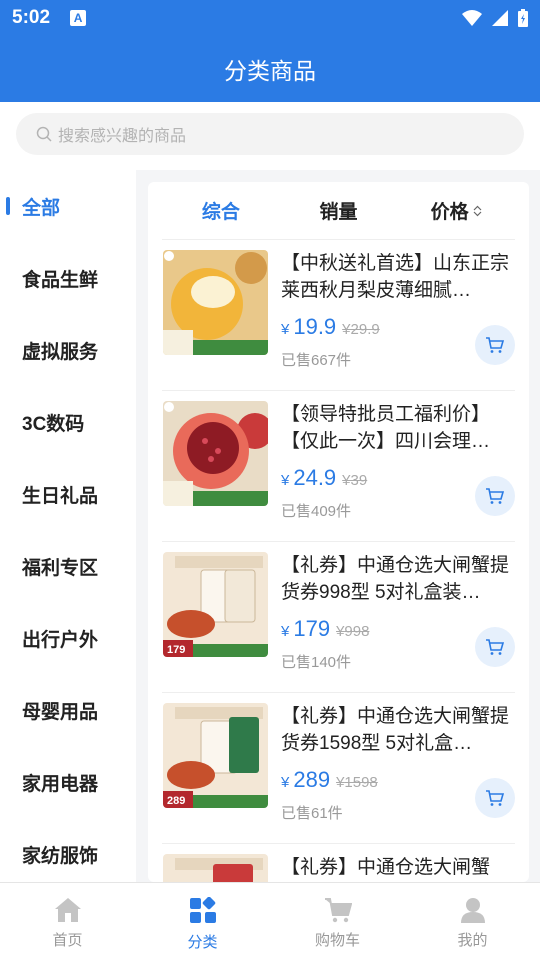  I want to click on product-item: 【礼券】中通仓选大闸蟹, so click(338, 863).